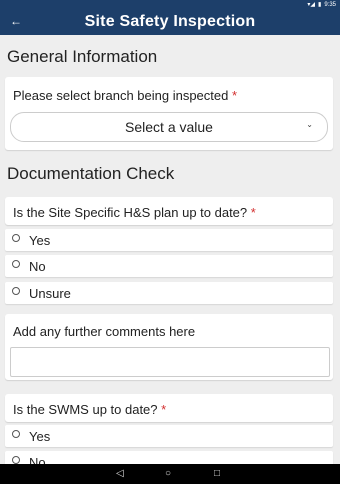 The image size is (340, 484). Describe the element at coordinates (104, 331) in the screenshot. I see `comments-label: Add any further comments here` at that location.